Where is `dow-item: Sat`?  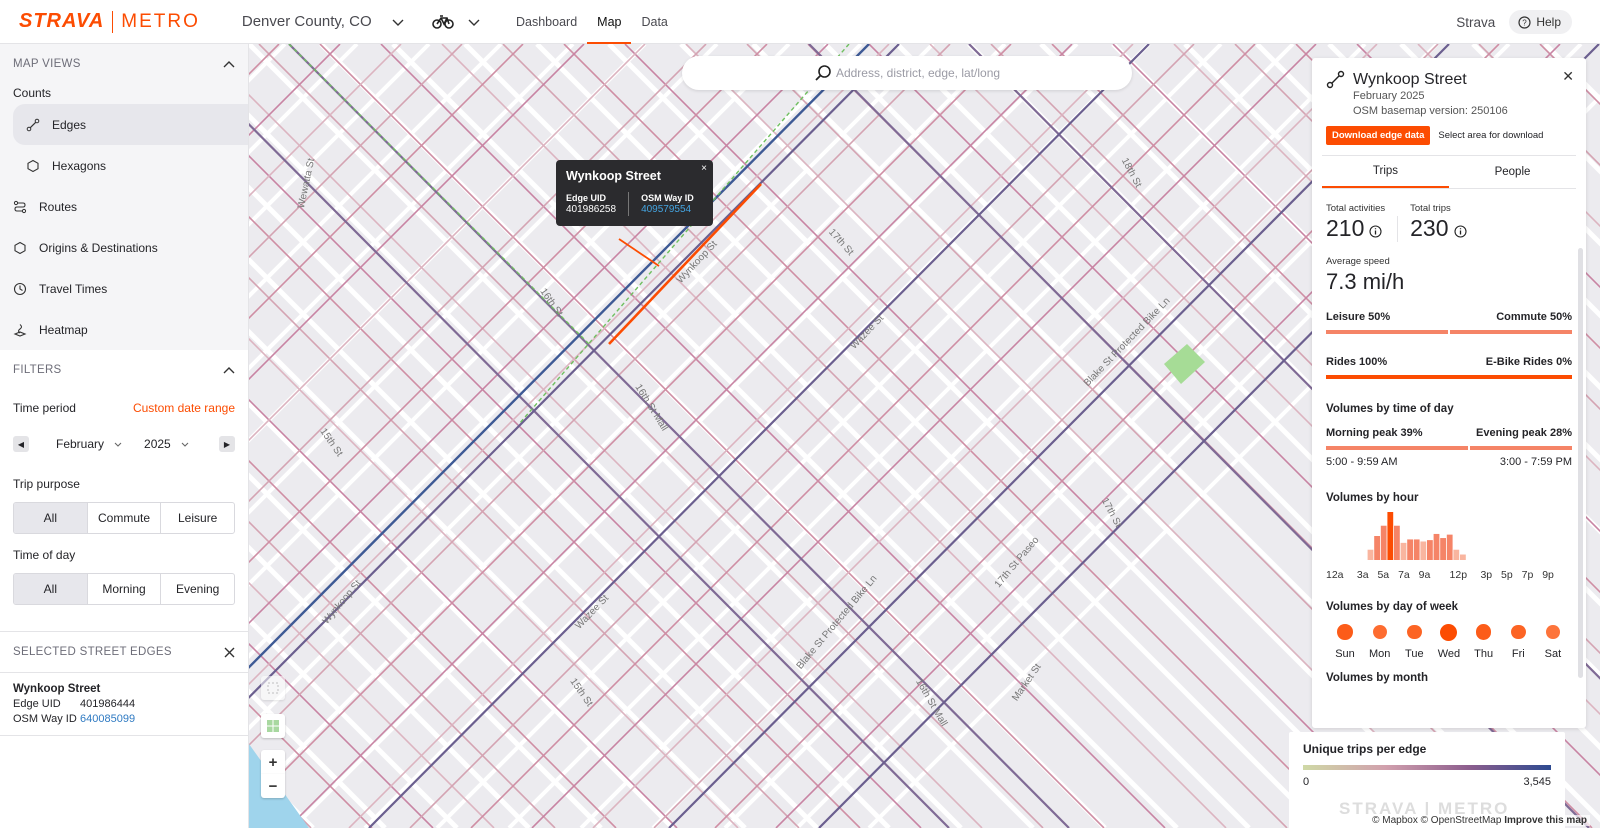
dow-item: Sat is located at coordinates (1553, 641).